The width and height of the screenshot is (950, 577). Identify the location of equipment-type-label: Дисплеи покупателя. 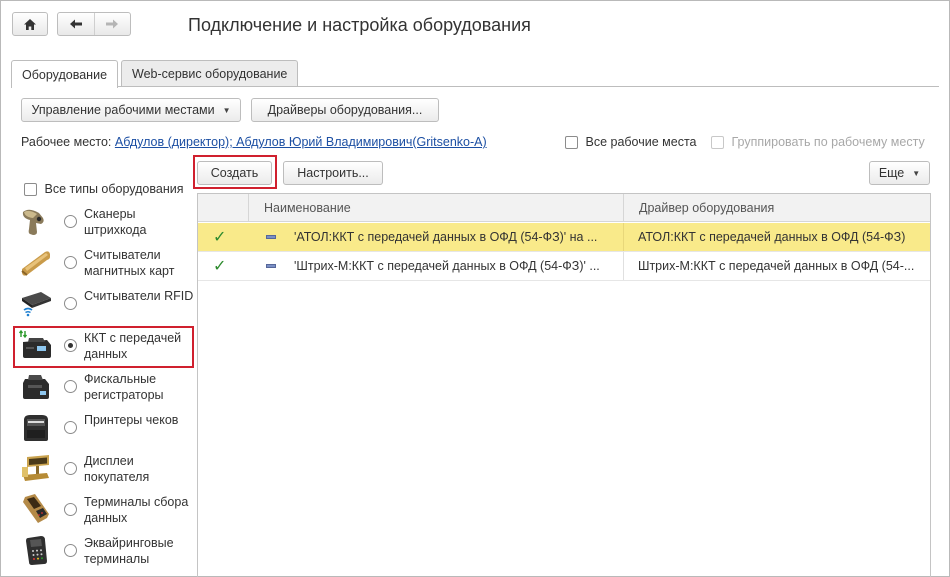
(117, 469).